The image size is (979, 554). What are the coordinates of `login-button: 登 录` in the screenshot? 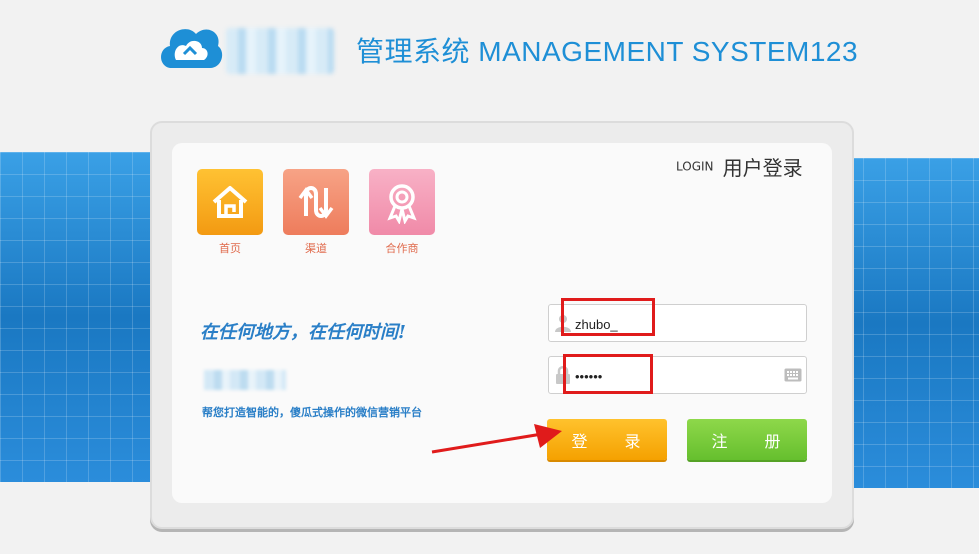 It's located at (607, 439).